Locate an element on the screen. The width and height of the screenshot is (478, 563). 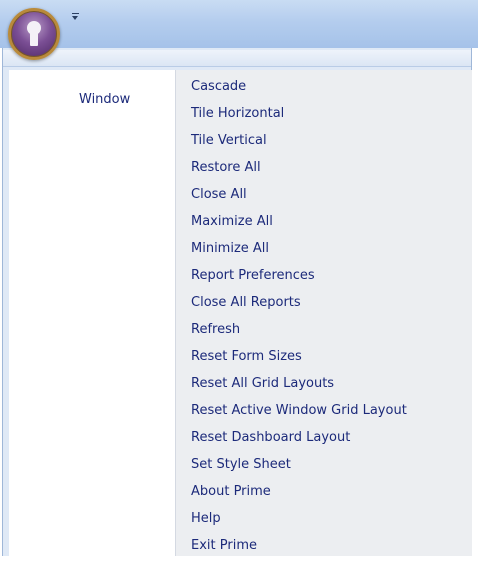
menu-item-help: Help is located at coordinates (324, 522).